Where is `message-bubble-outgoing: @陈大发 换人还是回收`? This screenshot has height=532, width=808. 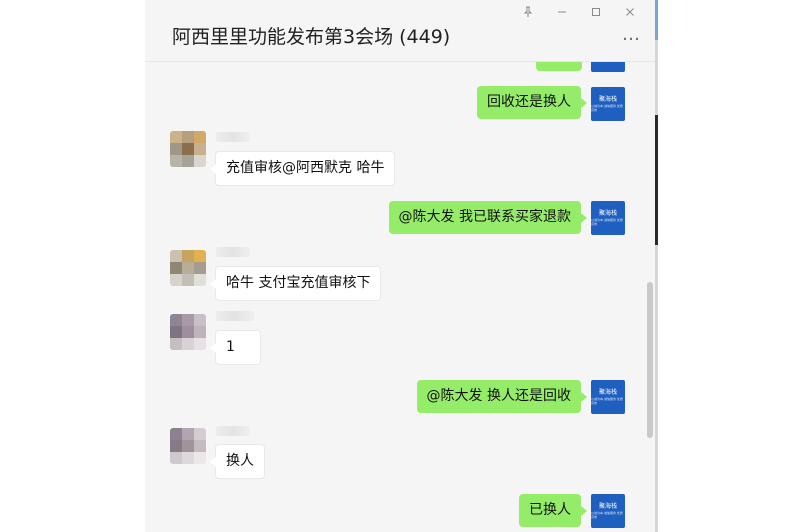
message-bubble-outgoing: @陈大发 换人还是回收 is located at coordinates (502, 396).